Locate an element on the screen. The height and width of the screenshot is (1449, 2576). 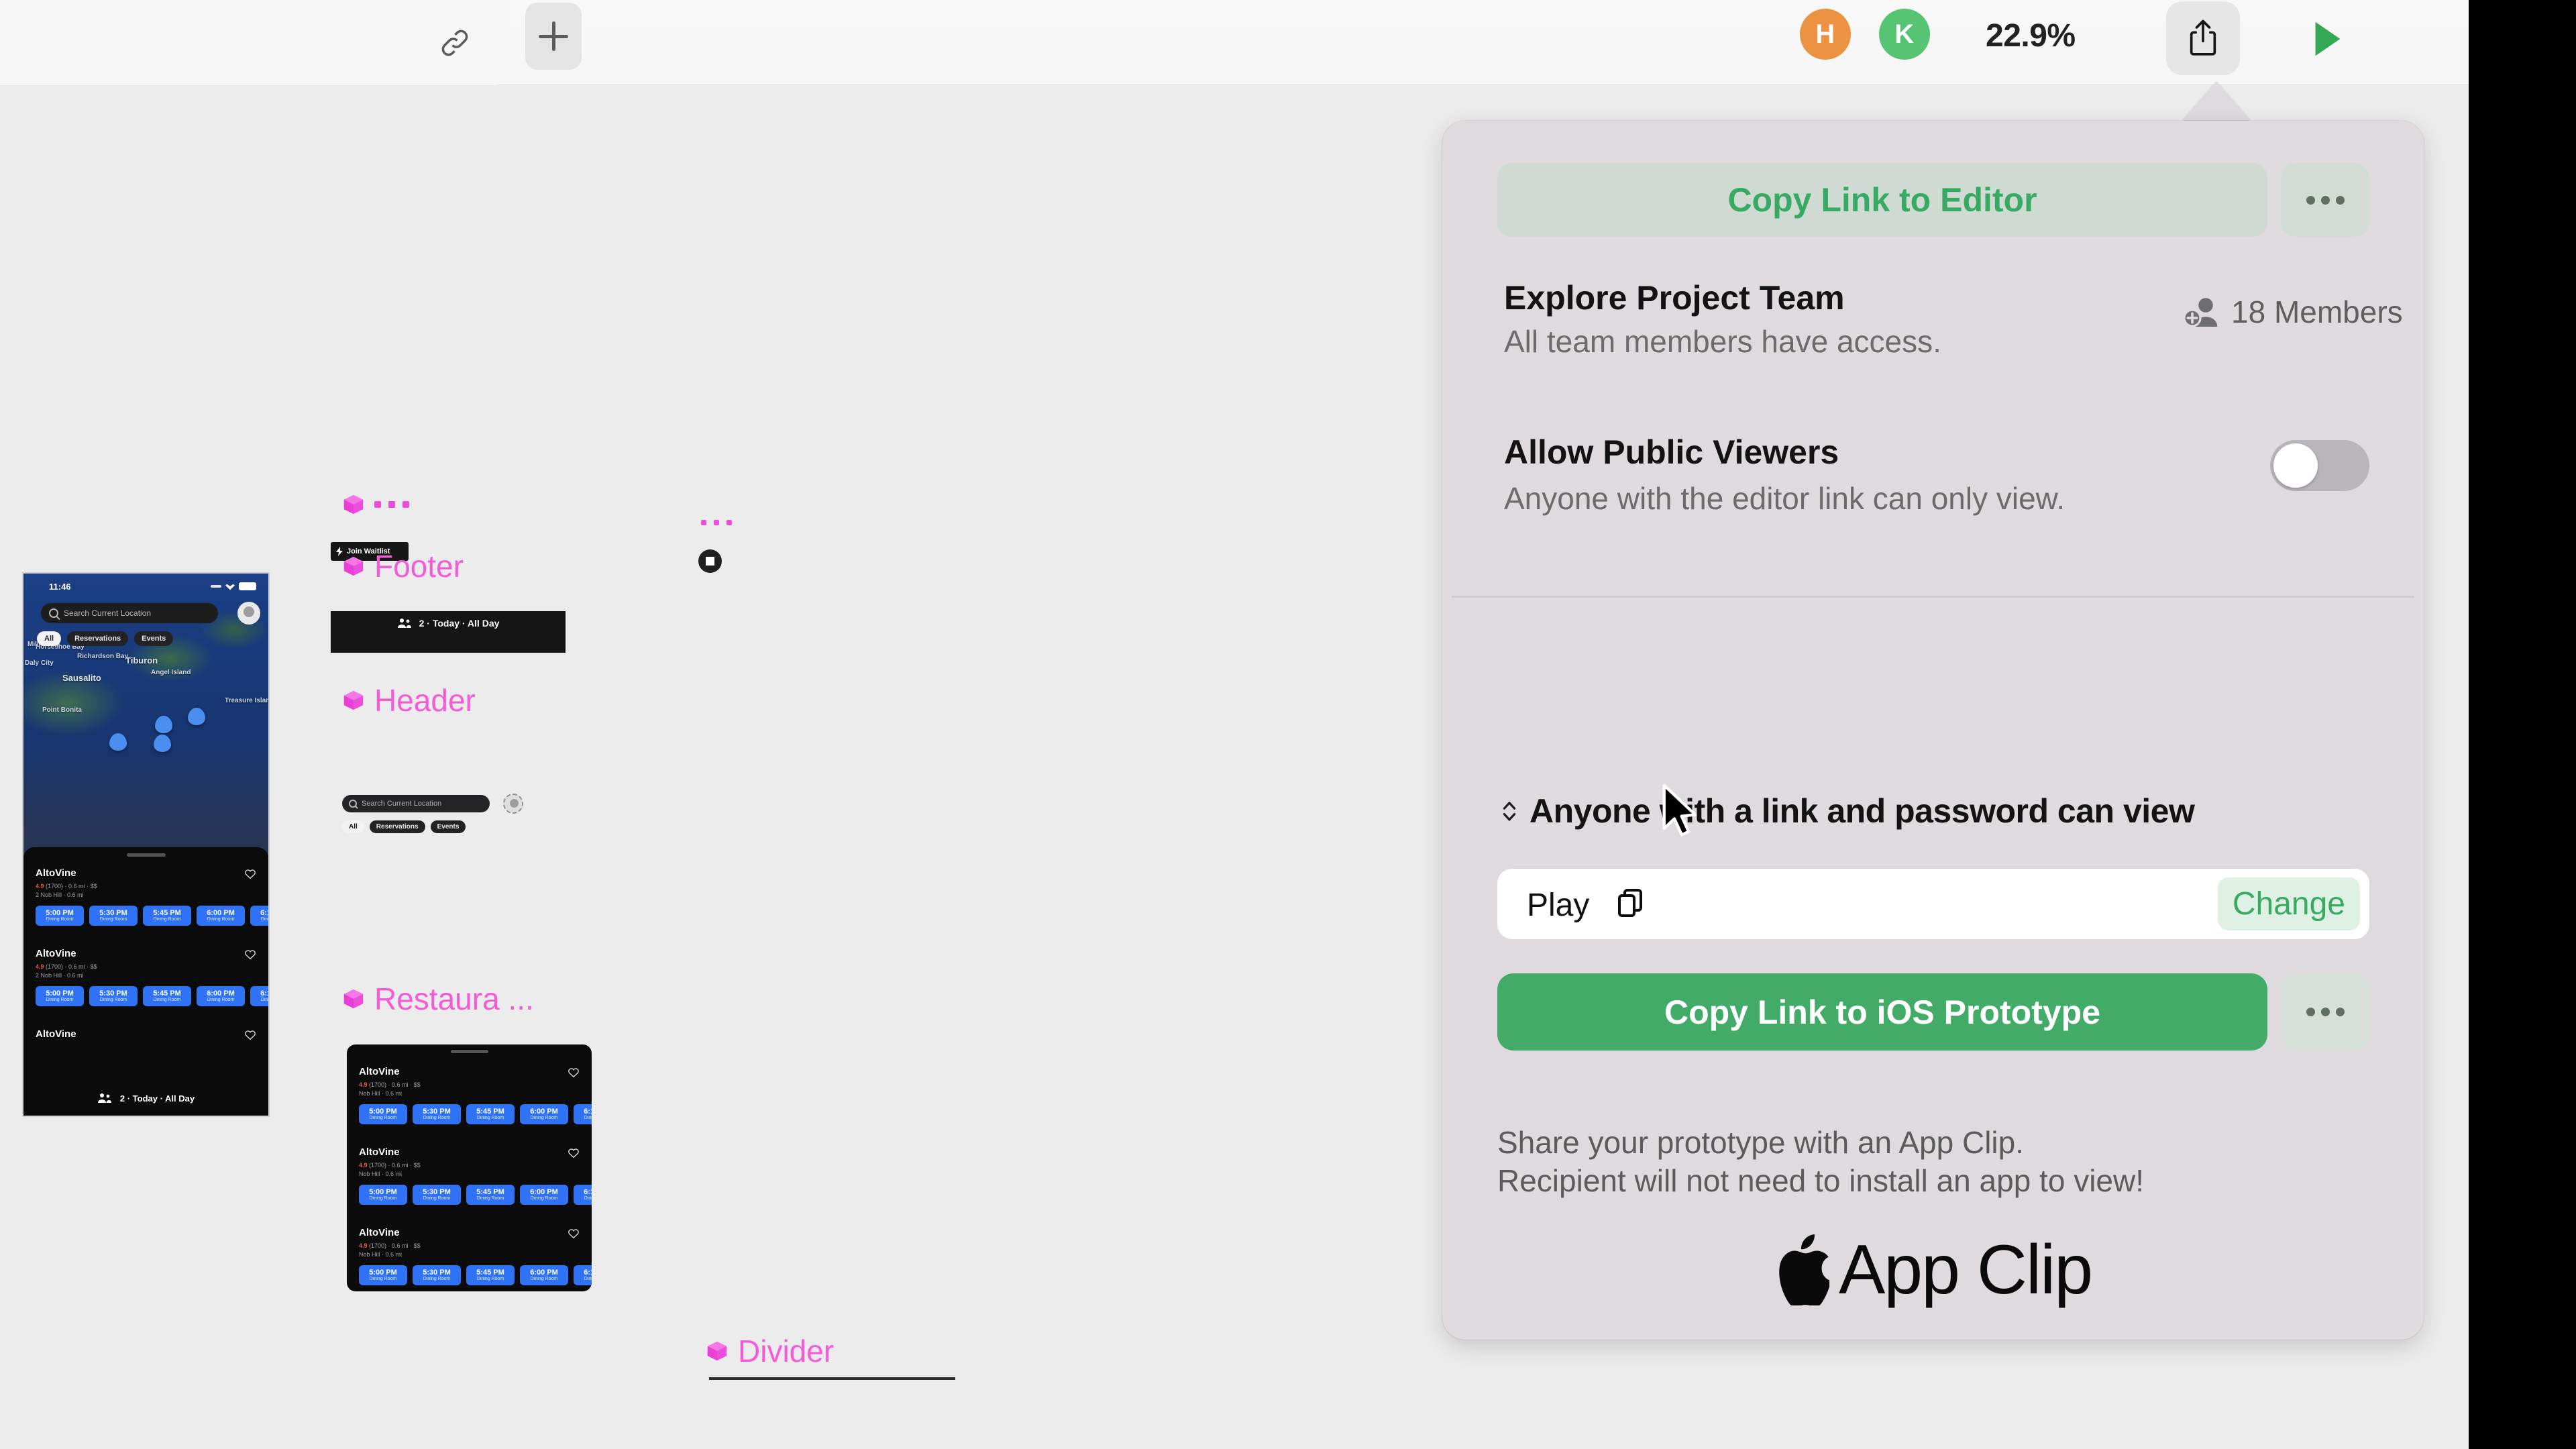
copy-link-to-editor-more-button is located at coordinates (2325, 200).